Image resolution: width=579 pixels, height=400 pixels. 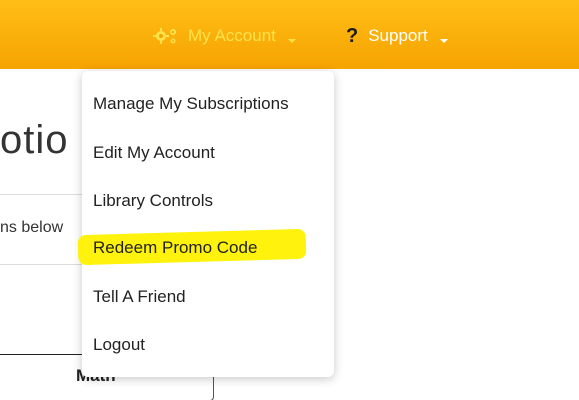 I want to click on support-menu-button: ? Support, so click(x=397, y=36).